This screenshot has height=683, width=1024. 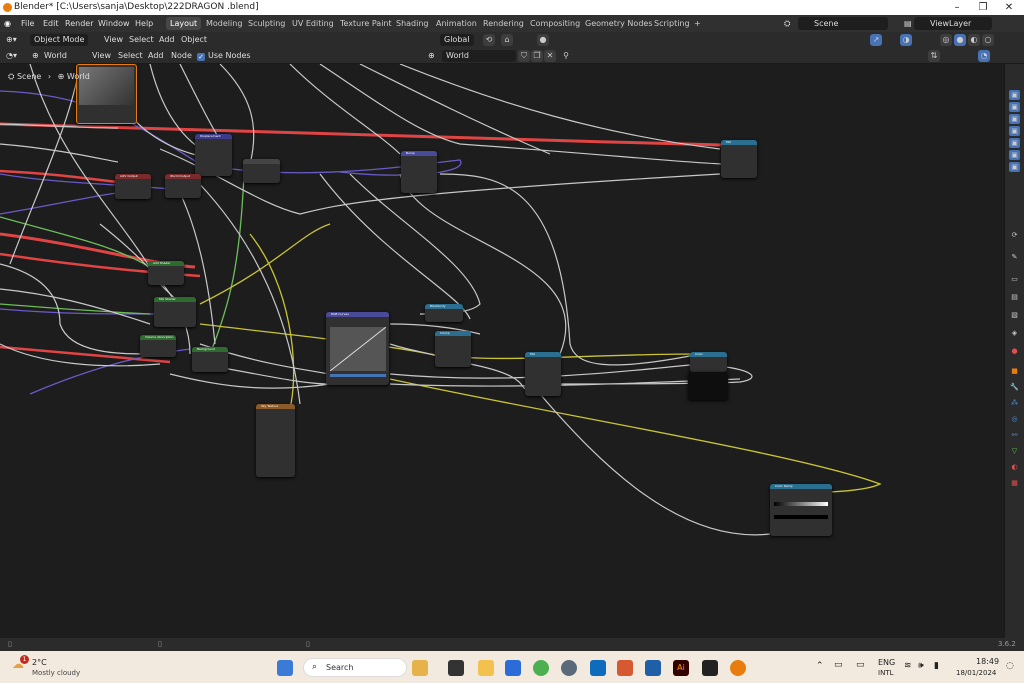 I want to click on curve-widget, so click(x=358, y=349).